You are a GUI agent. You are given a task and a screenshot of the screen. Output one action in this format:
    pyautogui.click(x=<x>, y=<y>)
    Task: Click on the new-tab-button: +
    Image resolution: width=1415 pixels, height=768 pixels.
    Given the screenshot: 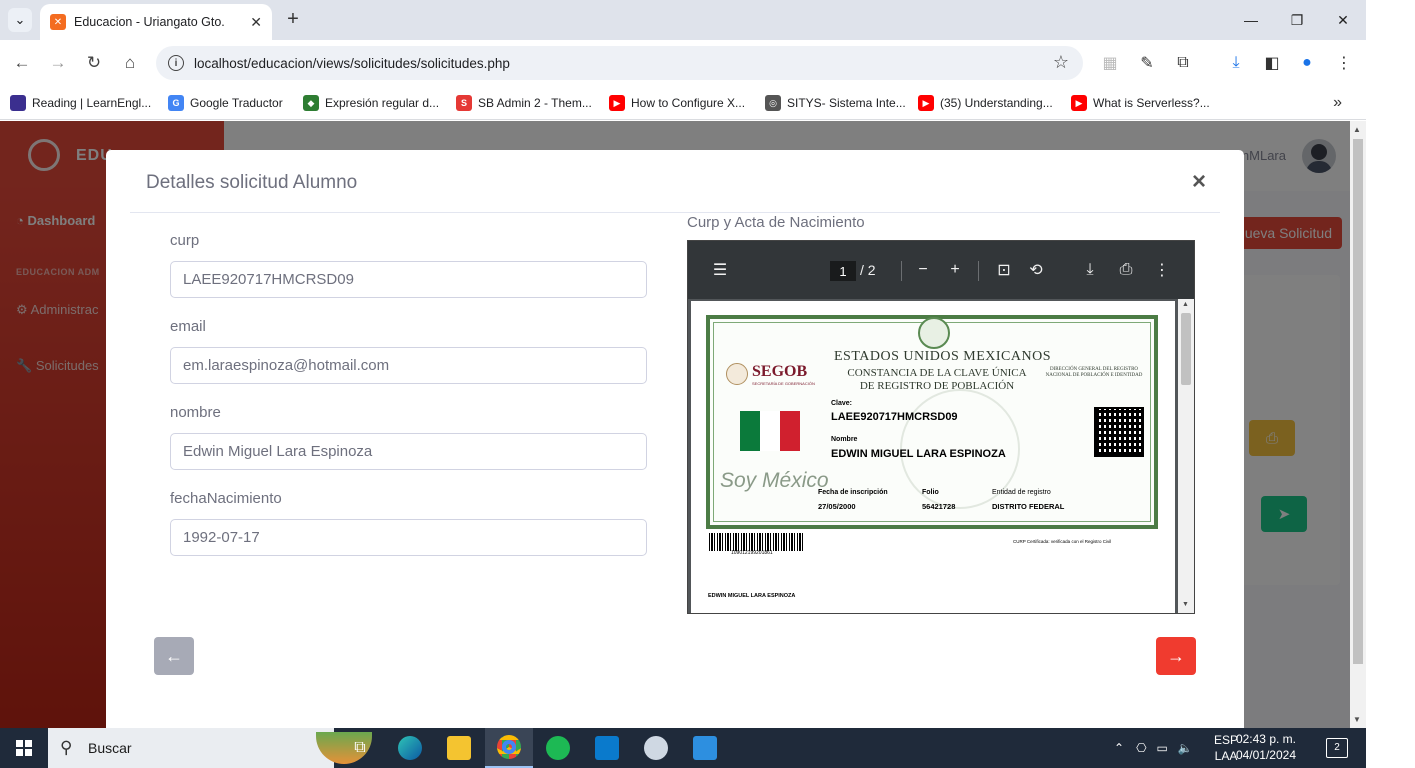 What is the action you would take?
    pyautogui.click(x=293, y=19)
    